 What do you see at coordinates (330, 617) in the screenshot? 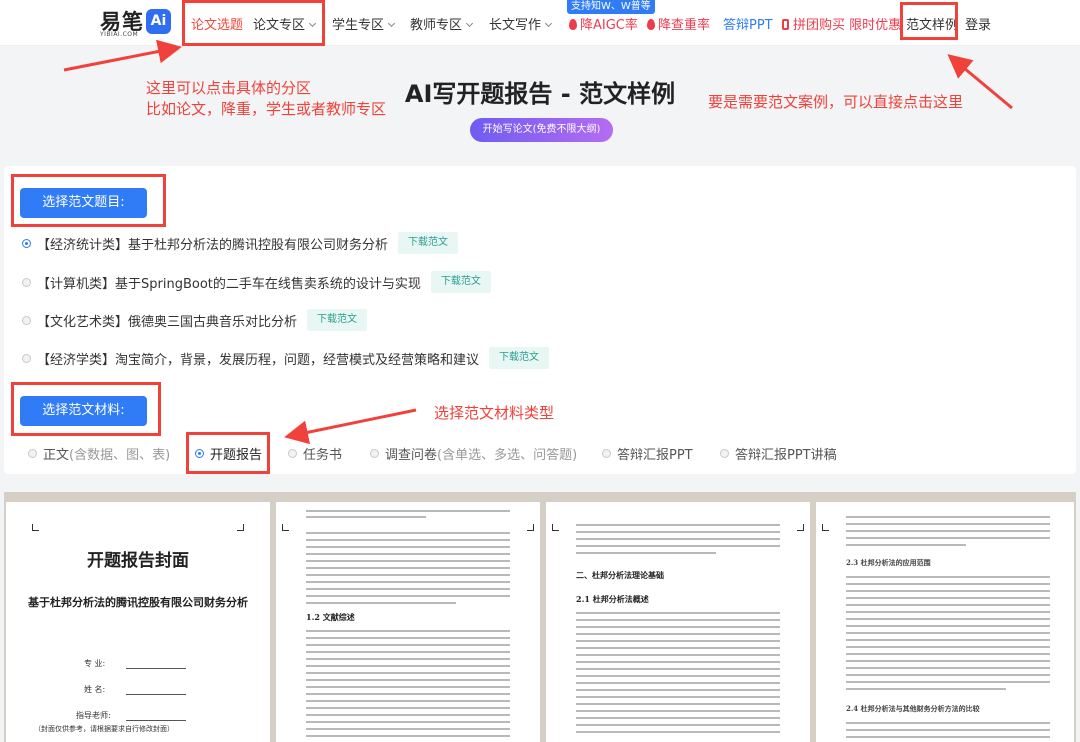
I see `section-heading: 1.2 文献综述` at bounding box center [330, 617].